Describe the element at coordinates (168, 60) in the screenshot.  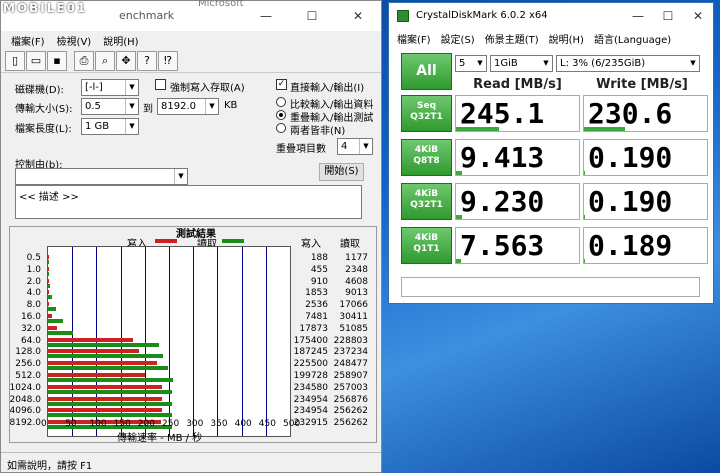
I see `context-help-icon: ⁉` at that location.